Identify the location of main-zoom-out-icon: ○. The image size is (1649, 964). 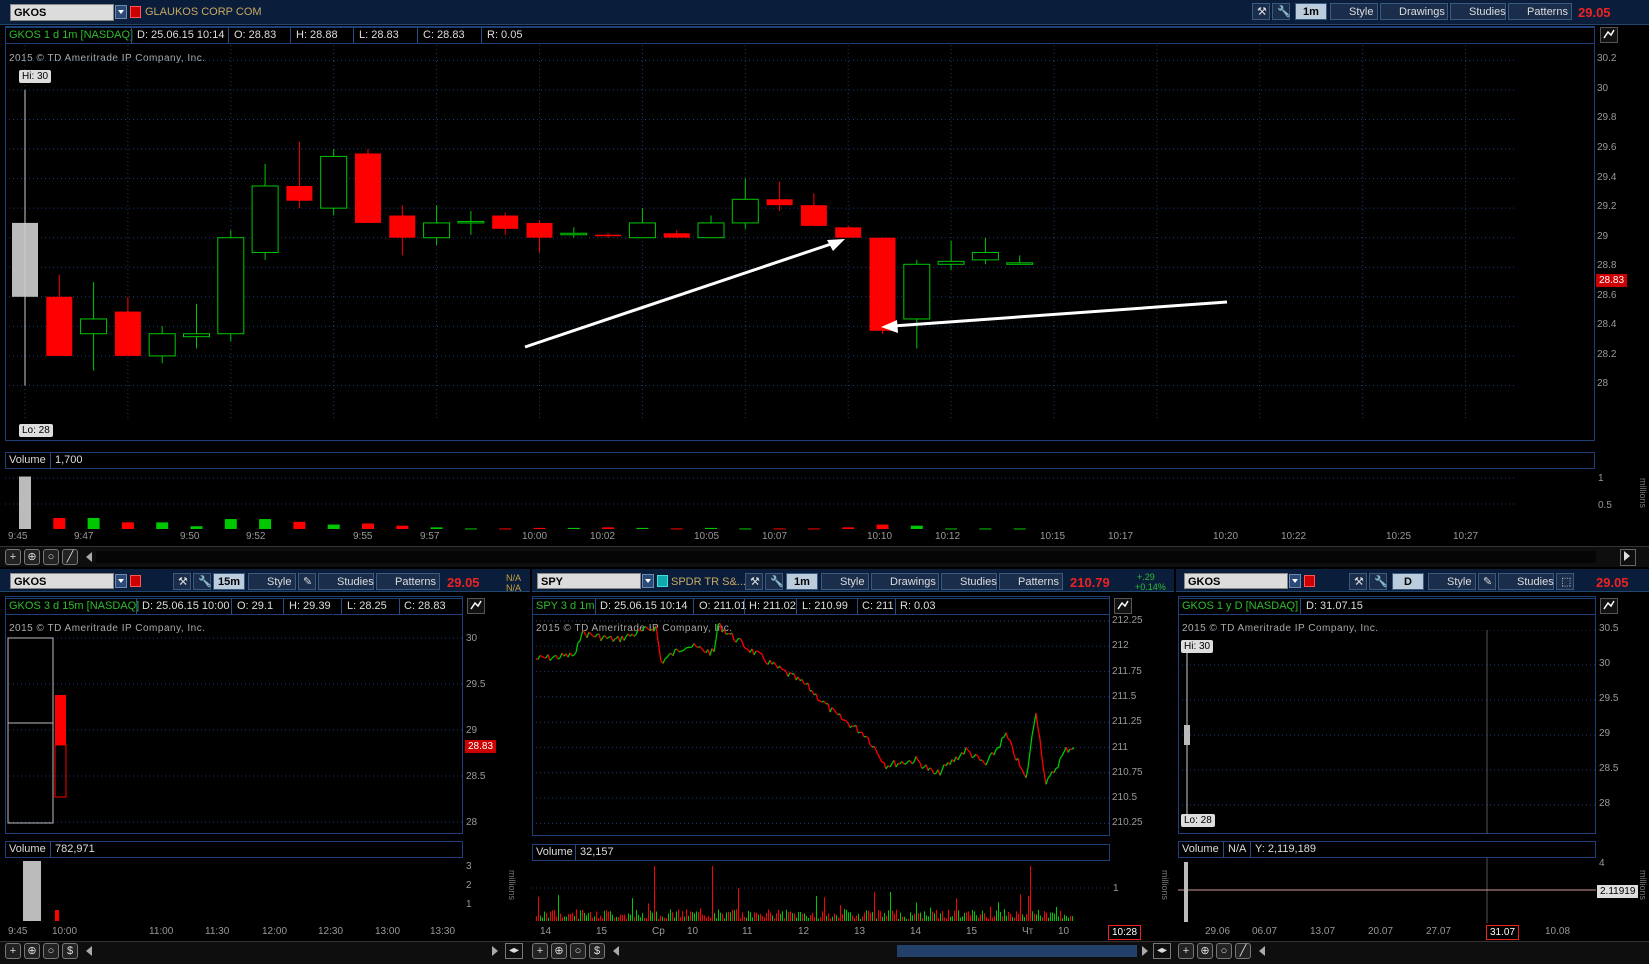
(51, 557).